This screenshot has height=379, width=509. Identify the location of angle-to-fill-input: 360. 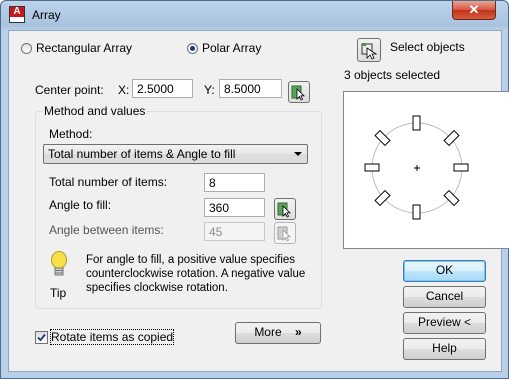
(234, 207).